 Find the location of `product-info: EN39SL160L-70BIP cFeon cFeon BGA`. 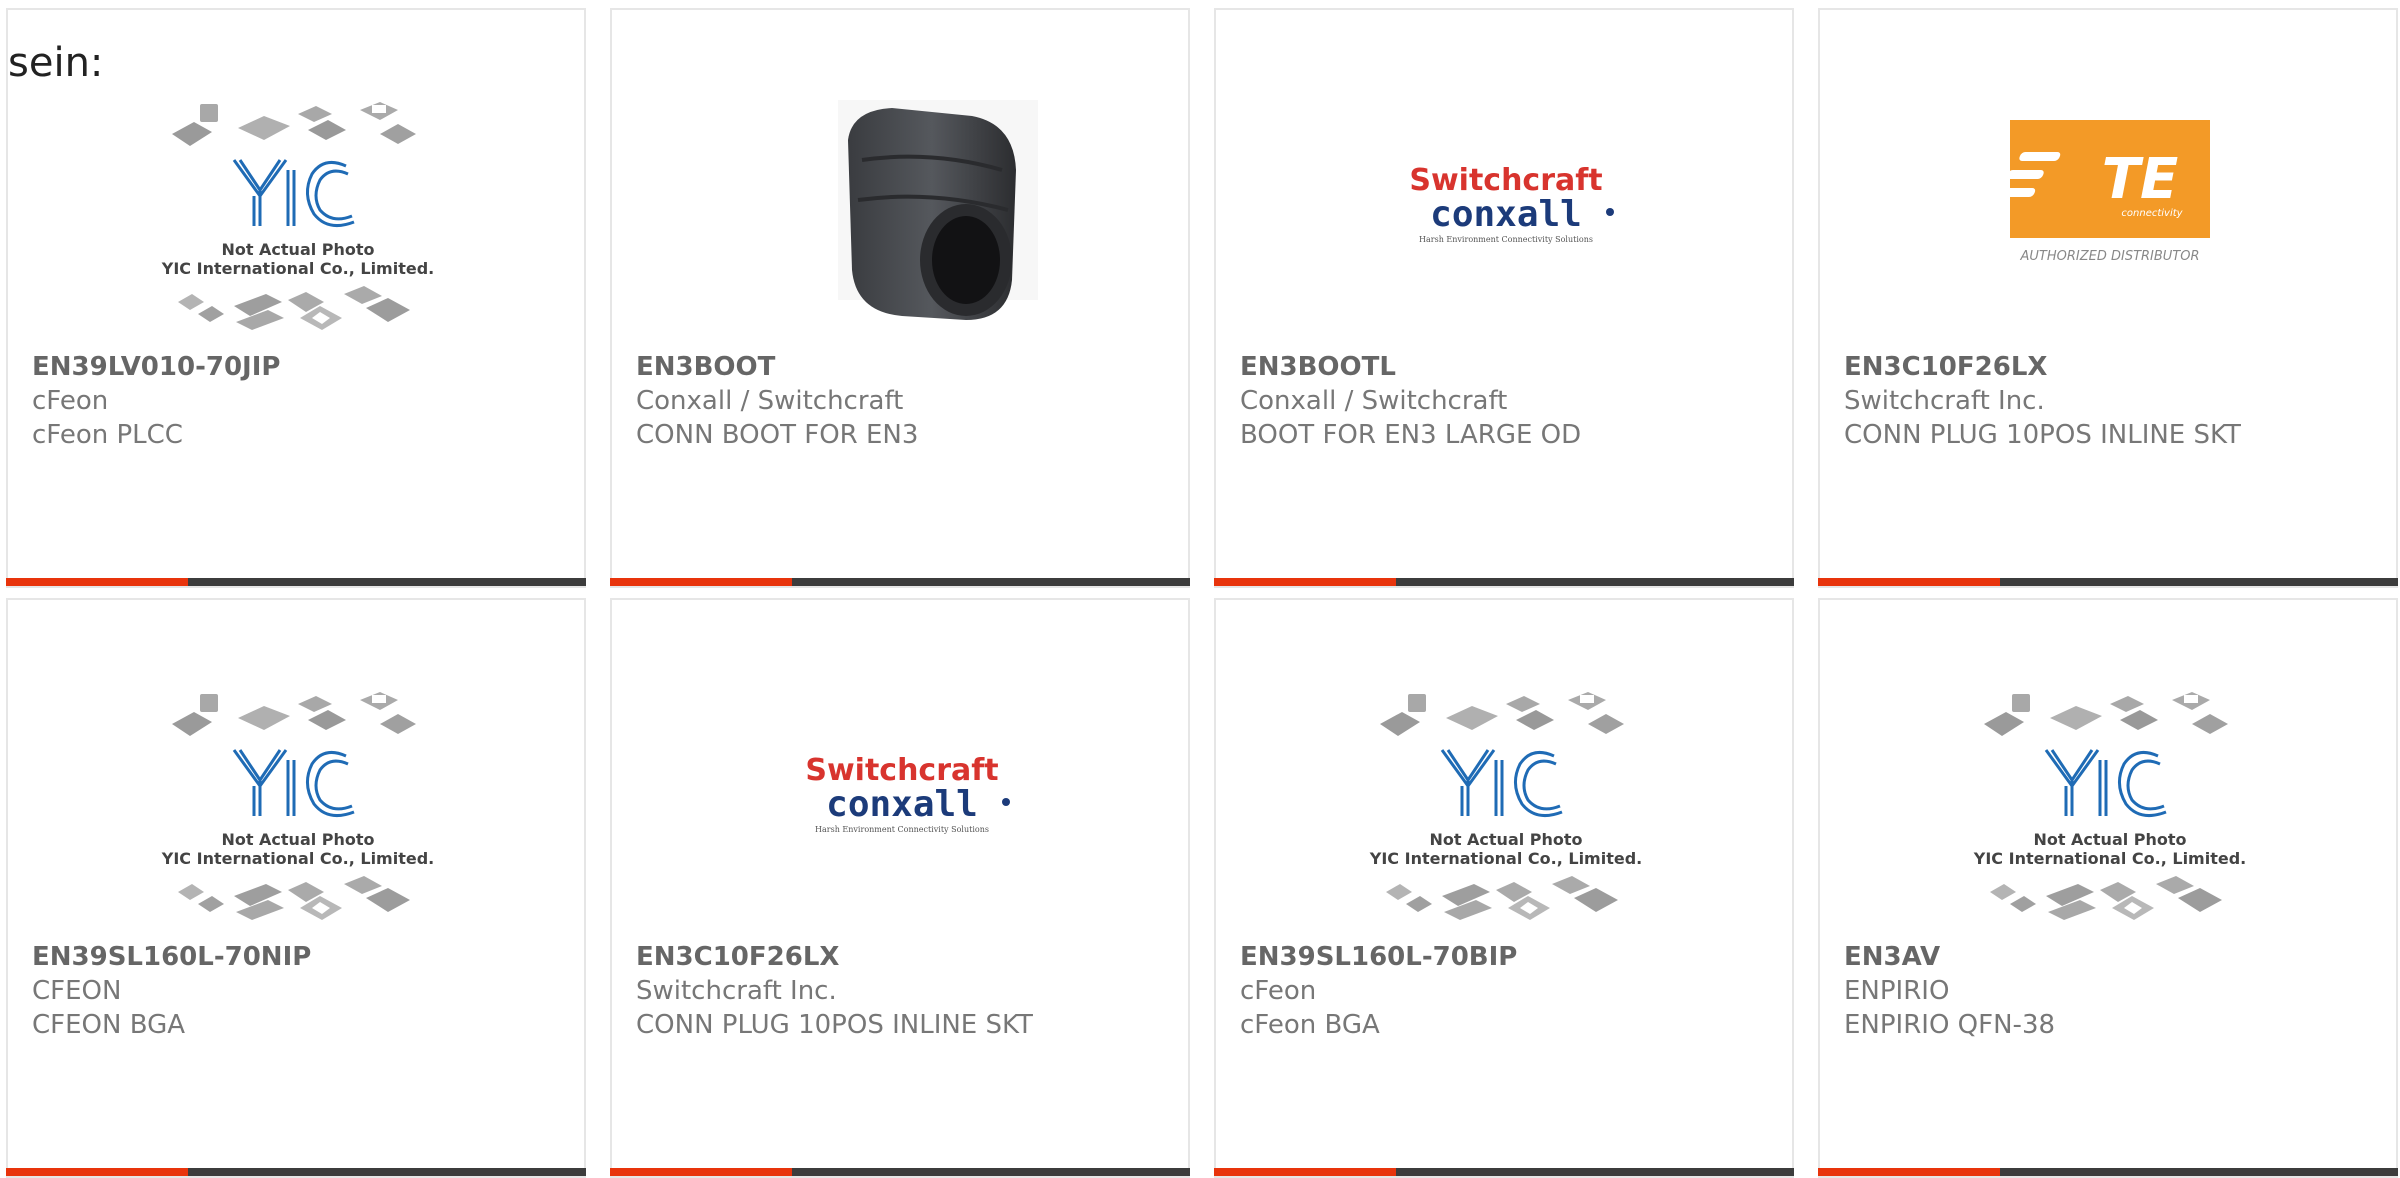

product-info: EN39SL160L-70BIP cFeon cFeon BGA is located at coordinates (1506, 991).